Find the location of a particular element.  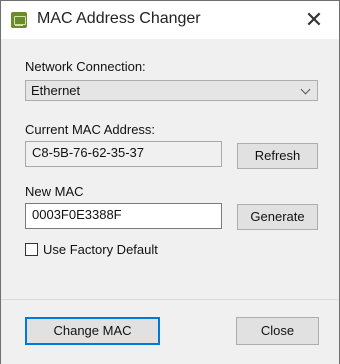

network-connection-label: Network Connection: is located at coordinates (85, 66).